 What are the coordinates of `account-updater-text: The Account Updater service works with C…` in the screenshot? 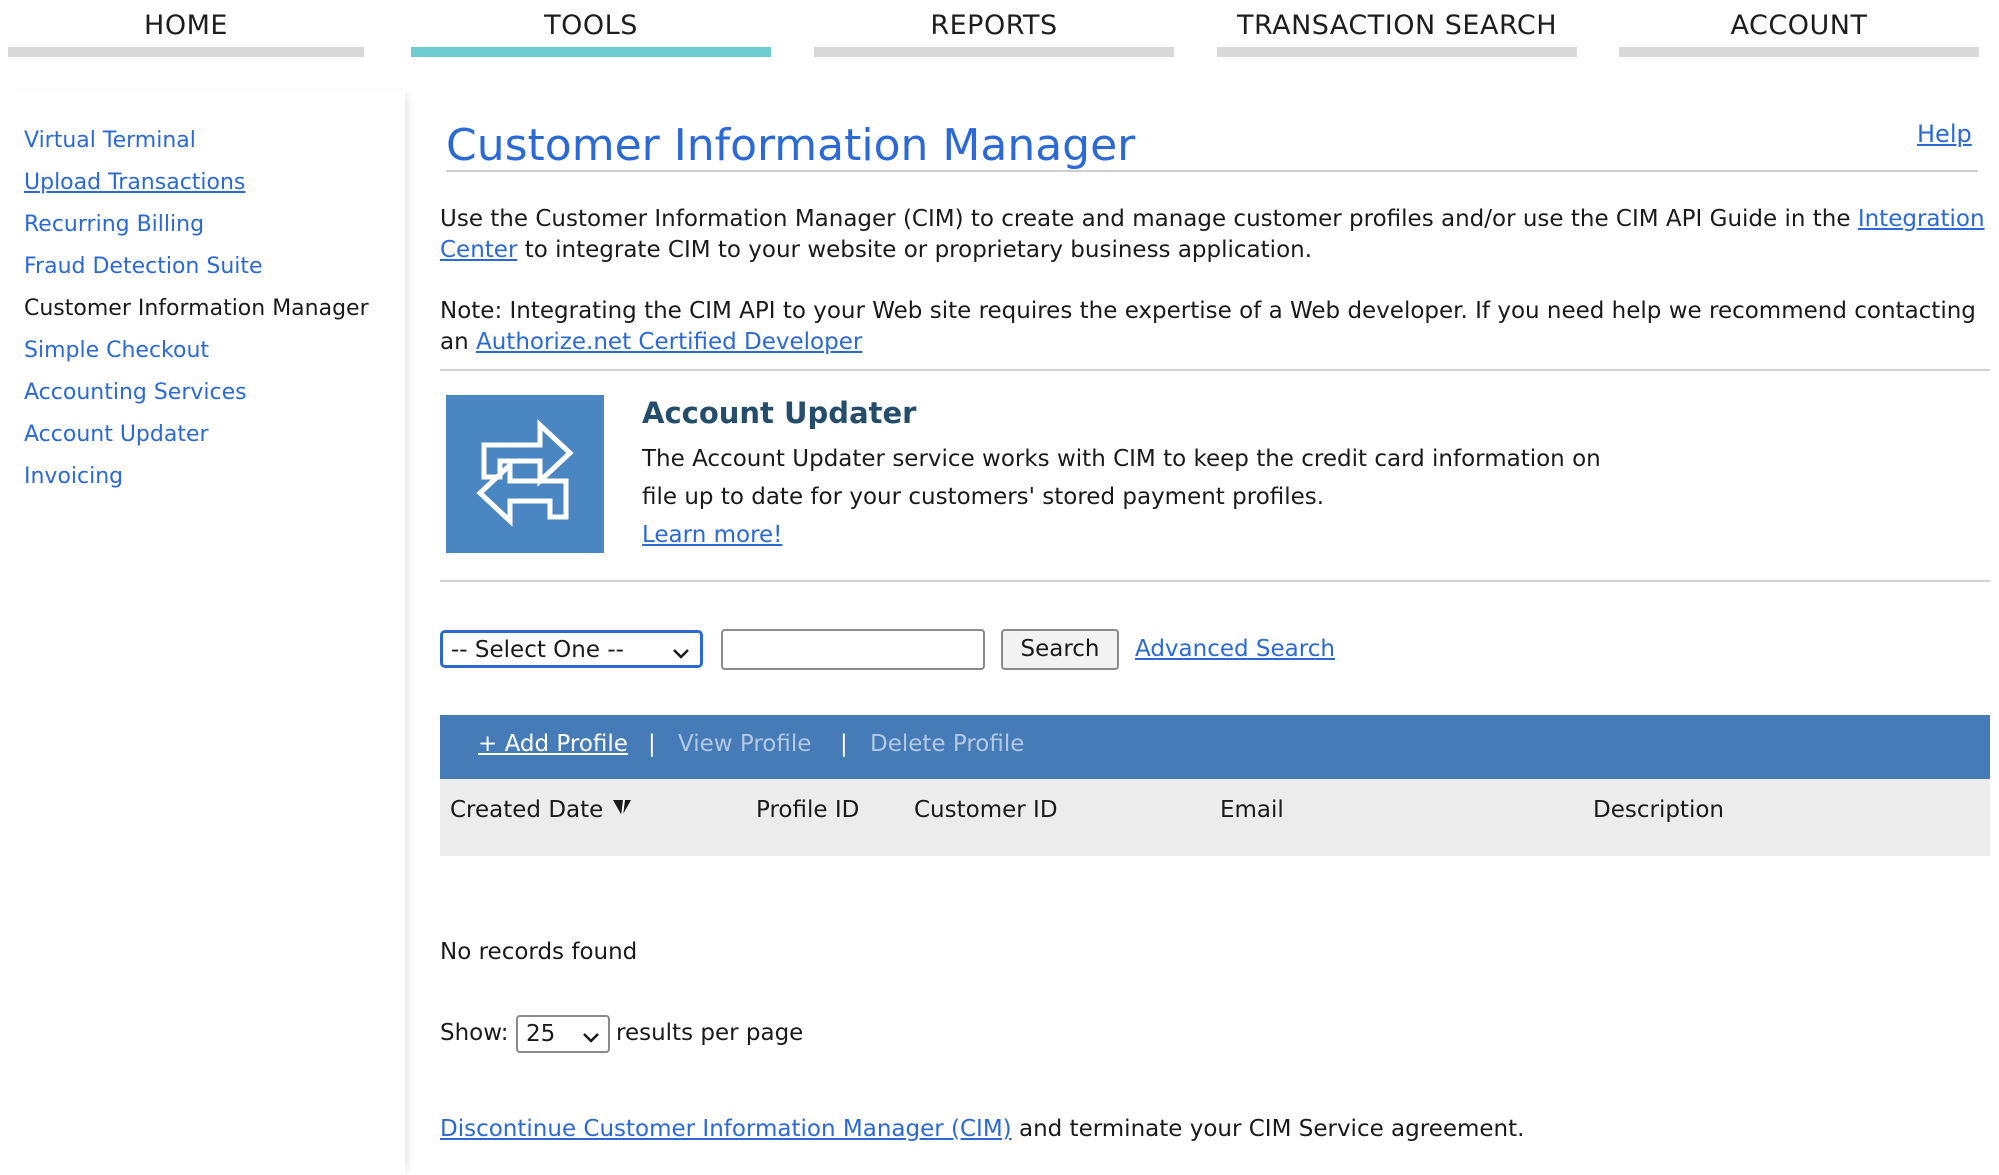 It's located at (1121, 478).